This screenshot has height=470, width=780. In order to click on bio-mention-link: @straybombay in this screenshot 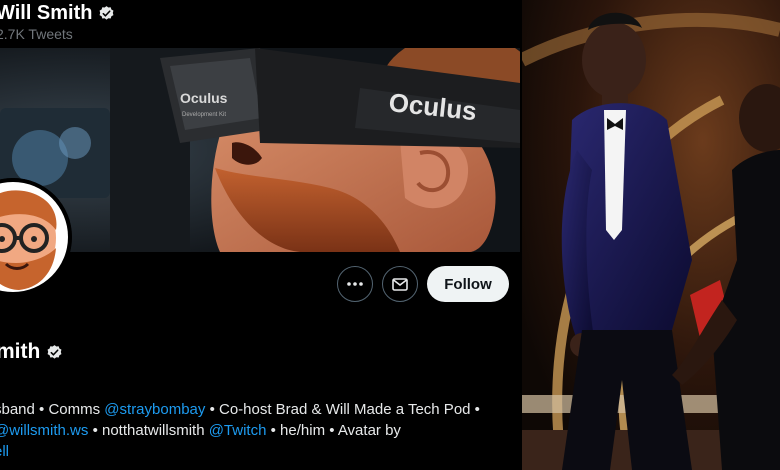, I will do `click(154, 409)`.